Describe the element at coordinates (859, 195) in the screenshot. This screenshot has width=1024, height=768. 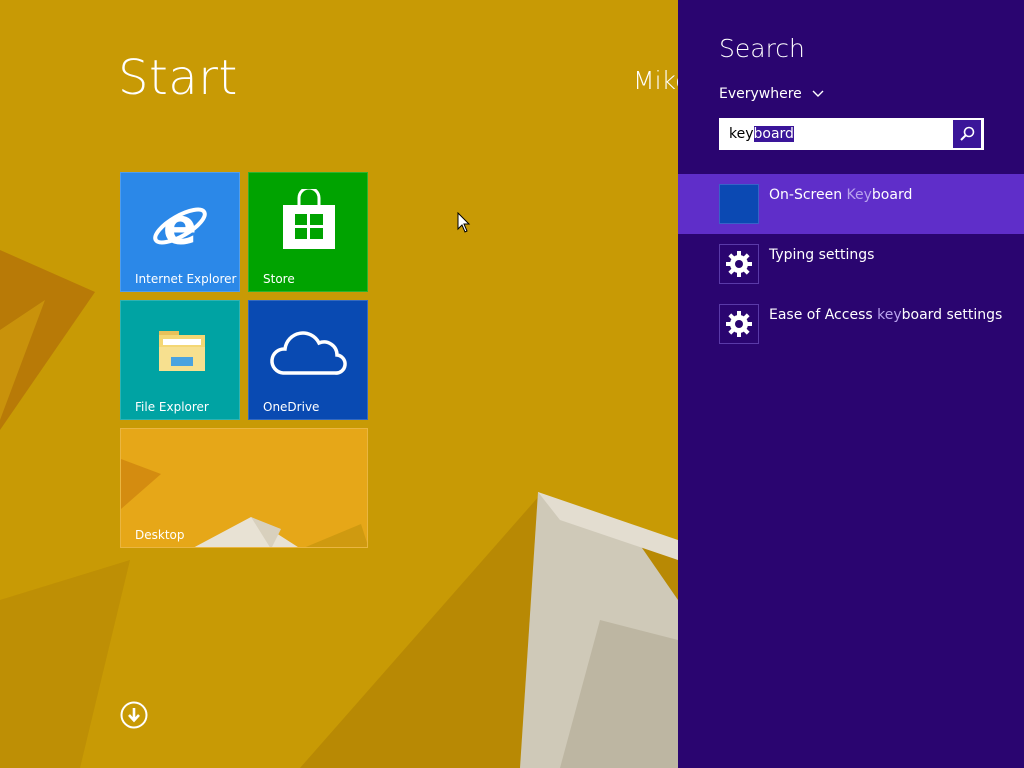
I see `result-label-match: Key` at that location.